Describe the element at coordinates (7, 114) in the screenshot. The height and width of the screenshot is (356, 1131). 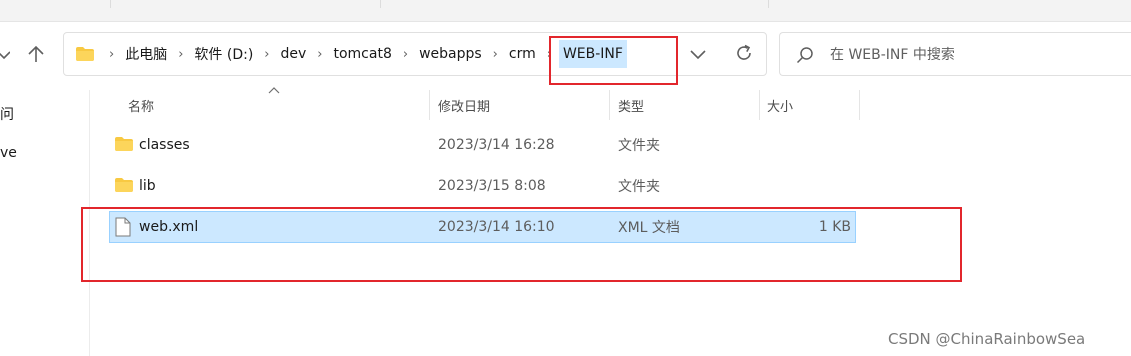
I see `nav-pane-item: 问` at that location.